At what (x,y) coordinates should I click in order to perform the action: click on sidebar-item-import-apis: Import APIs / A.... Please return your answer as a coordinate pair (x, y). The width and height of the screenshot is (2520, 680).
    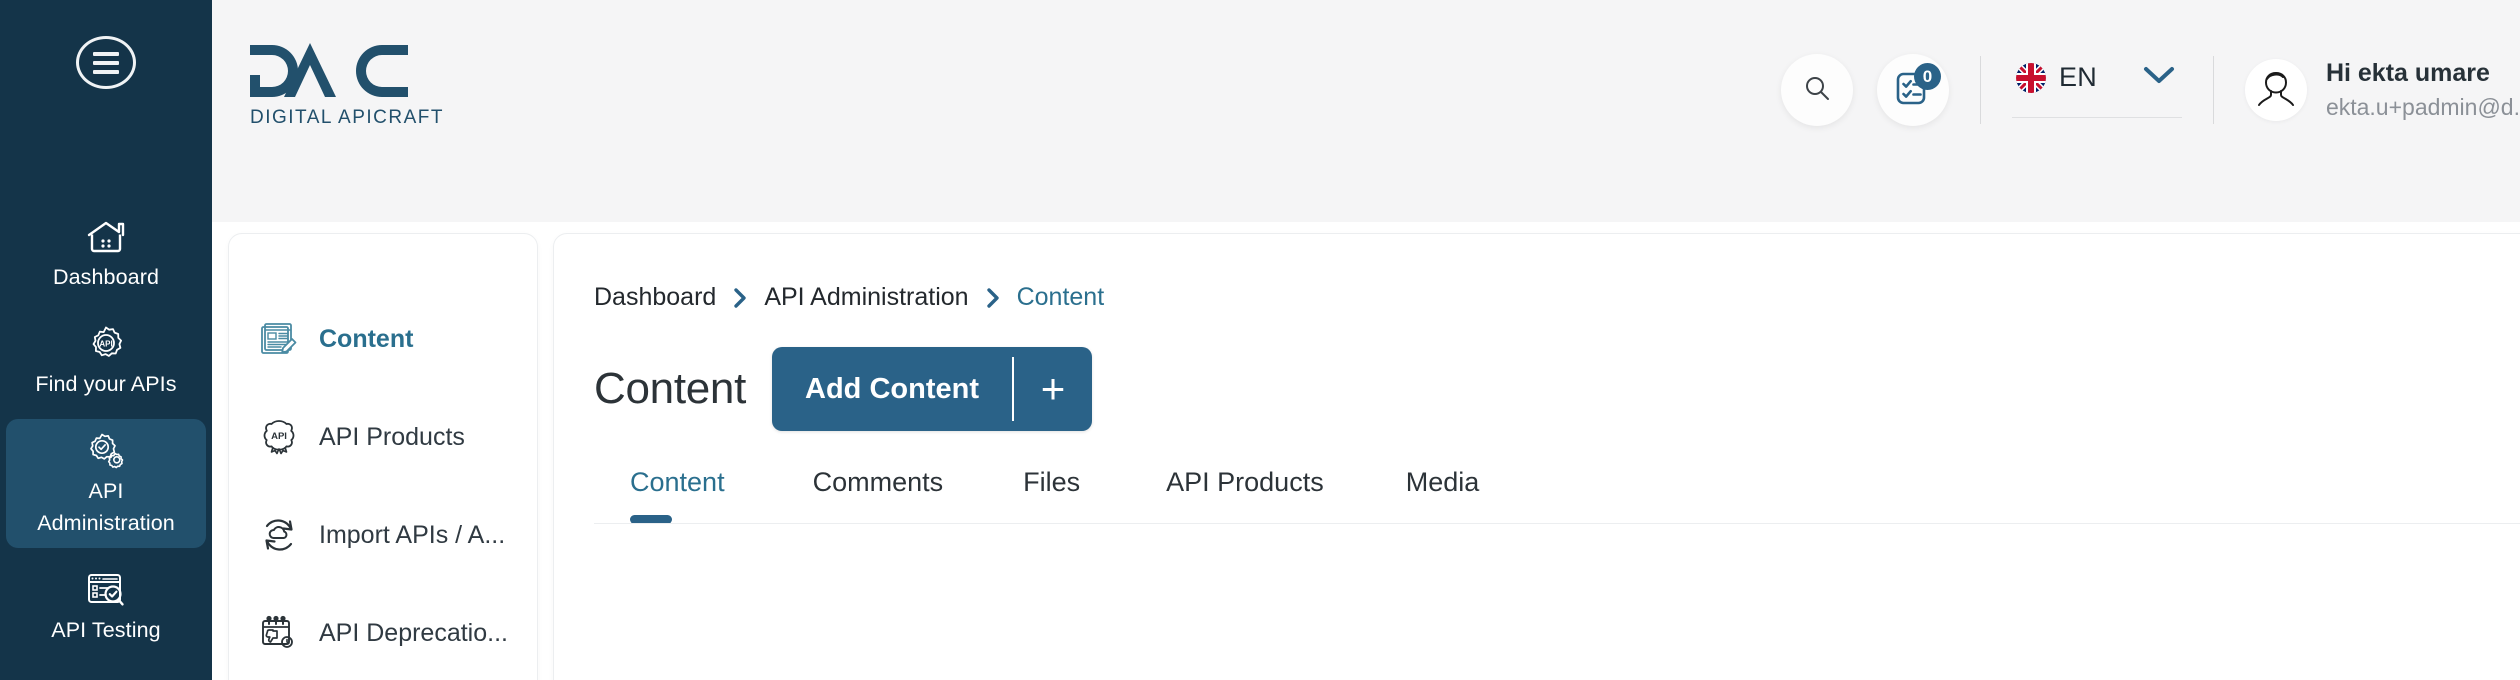
    Looking at the image, I should click on (383, 535).